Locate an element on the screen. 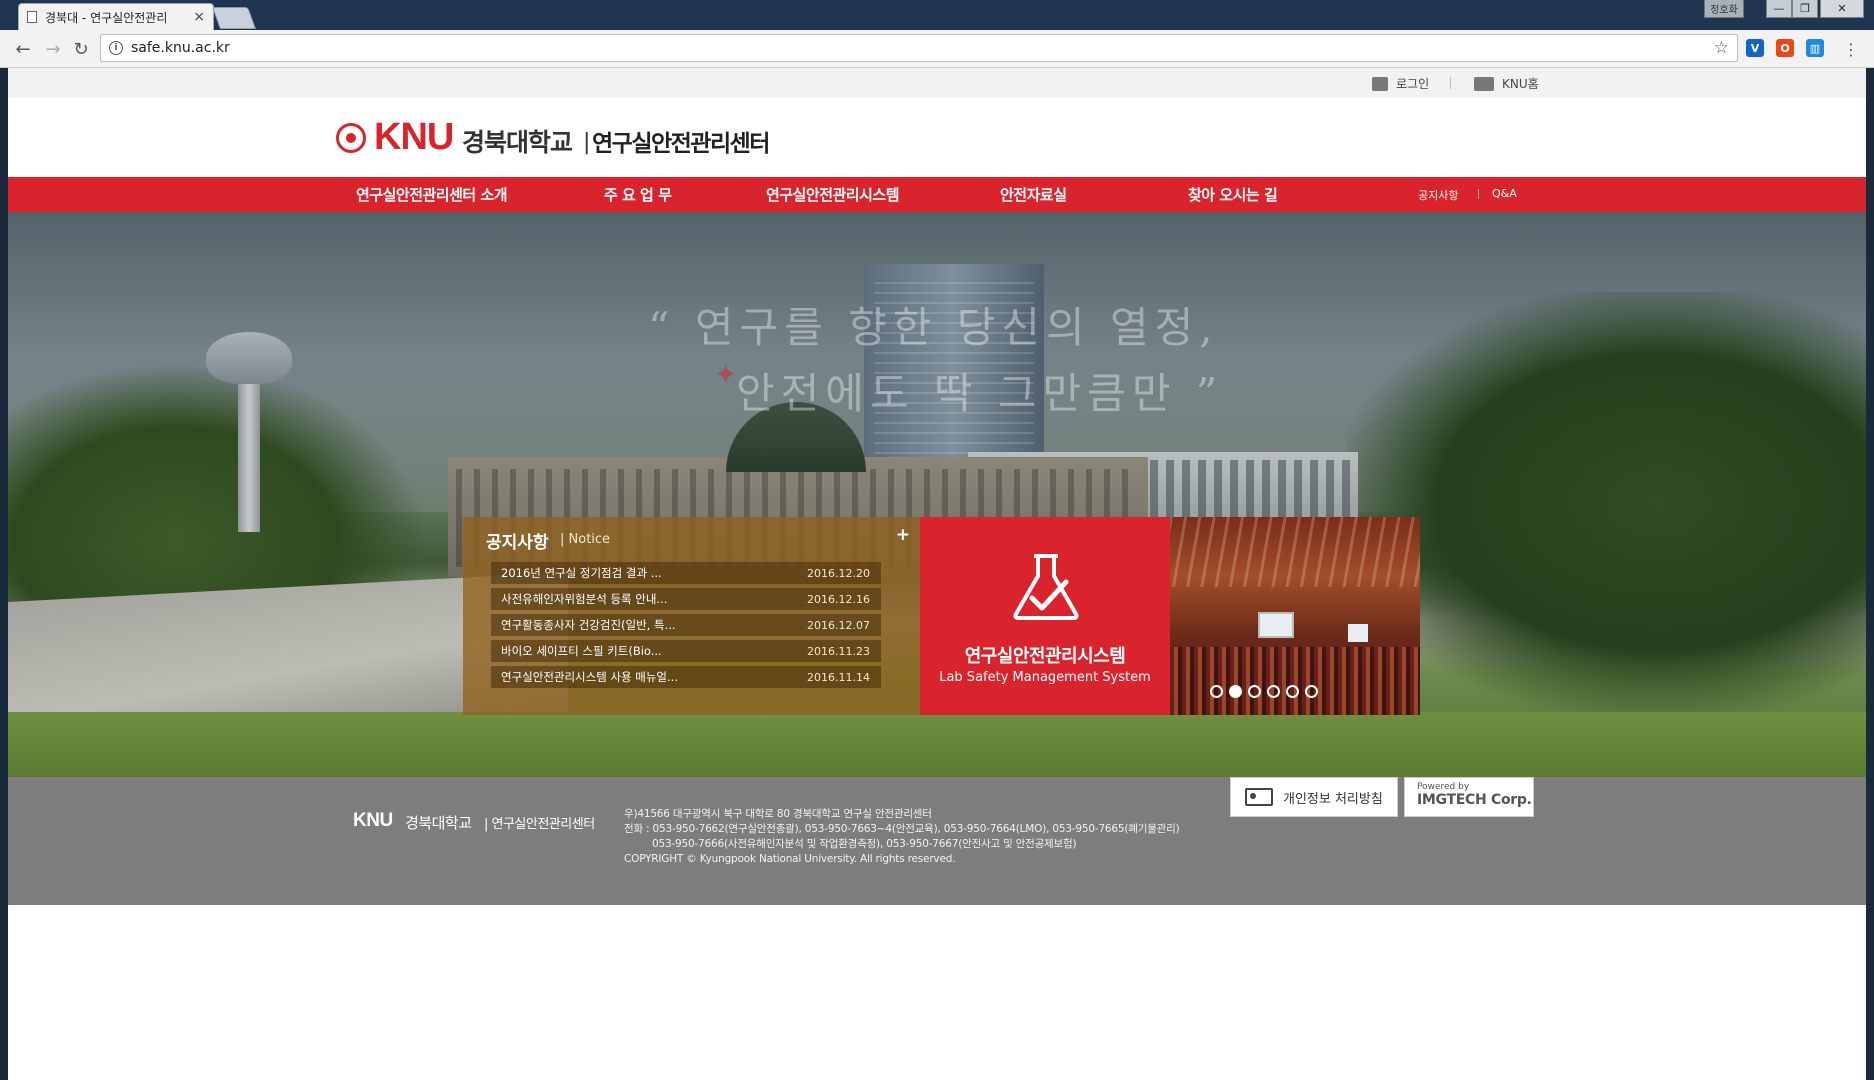 The width and height of the screenshot is (1874, 1080). nav-notice-link: 공지사항 is located at coordinates (1438, 195).